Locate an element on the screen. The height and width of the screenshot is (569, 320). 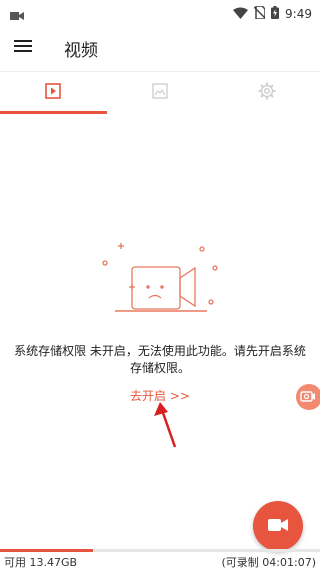
camera-switch-button is located at coordinates (308, 397).